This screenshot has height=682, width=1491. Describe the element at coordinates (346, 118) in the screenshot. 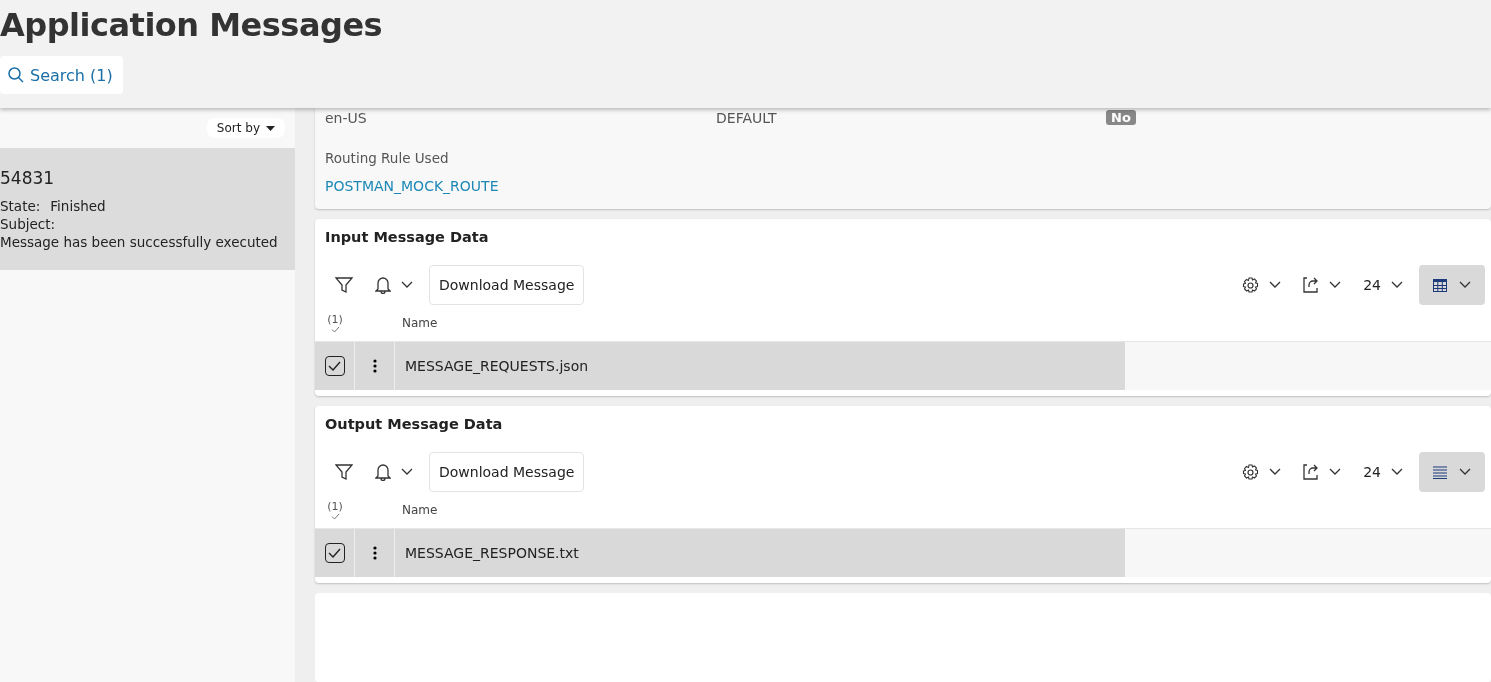

I see `field-value: en-US` at that location.